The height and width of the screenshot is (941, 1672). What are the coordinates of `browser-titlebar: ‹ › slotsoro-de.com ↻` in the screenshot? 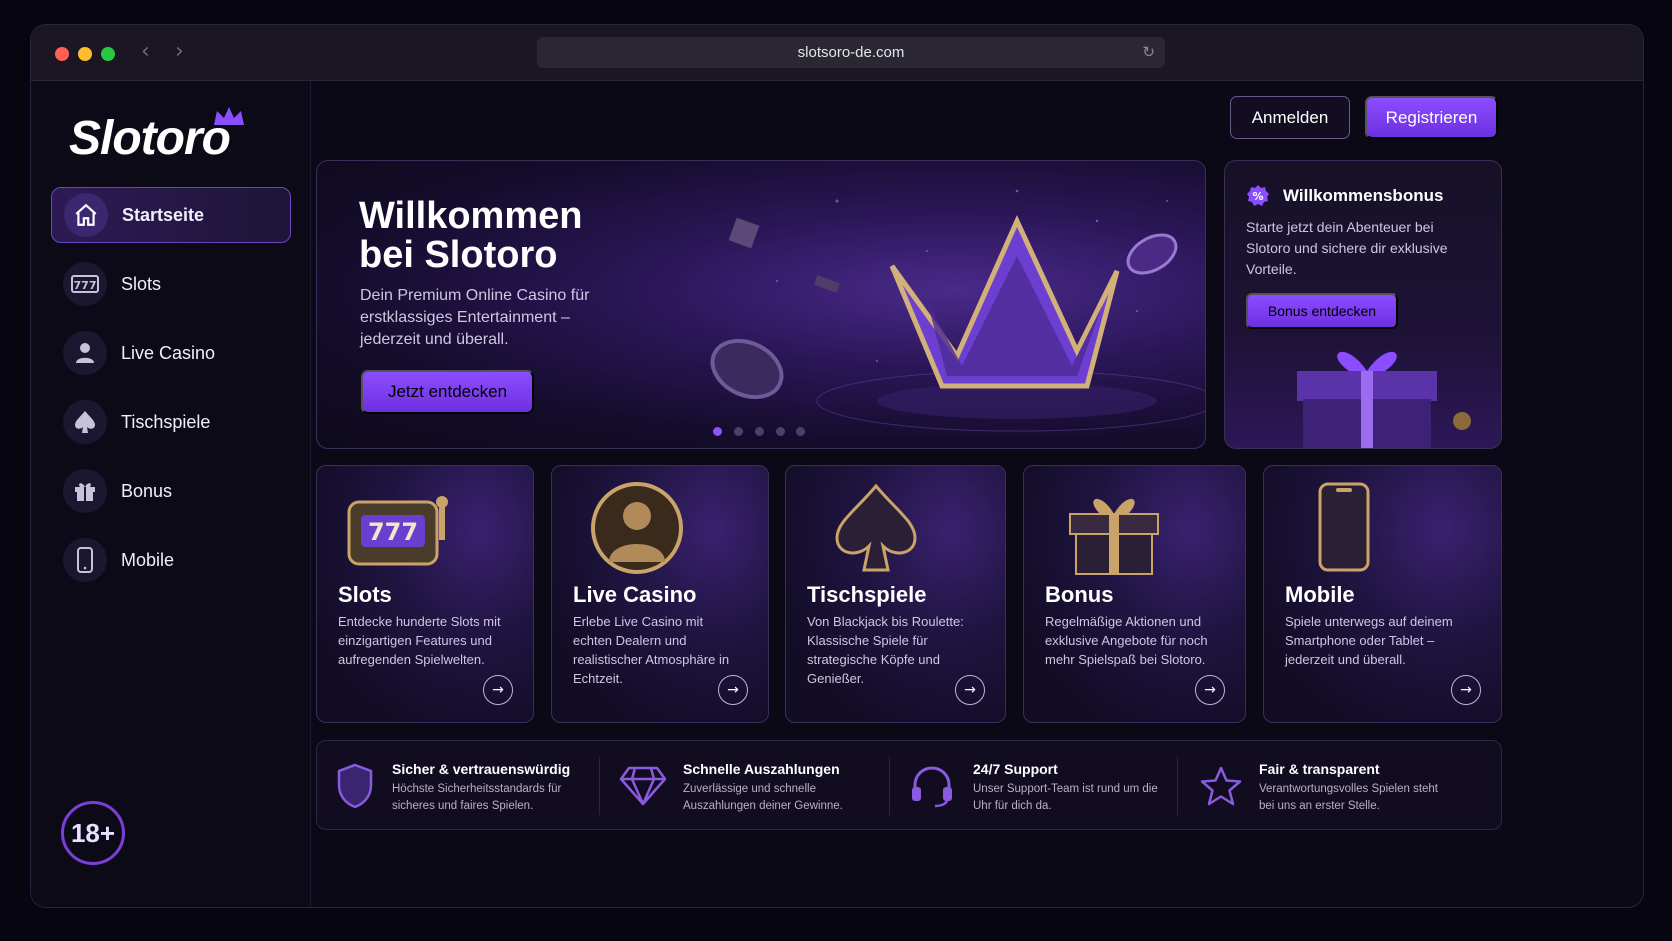 It's located at (837, 53).